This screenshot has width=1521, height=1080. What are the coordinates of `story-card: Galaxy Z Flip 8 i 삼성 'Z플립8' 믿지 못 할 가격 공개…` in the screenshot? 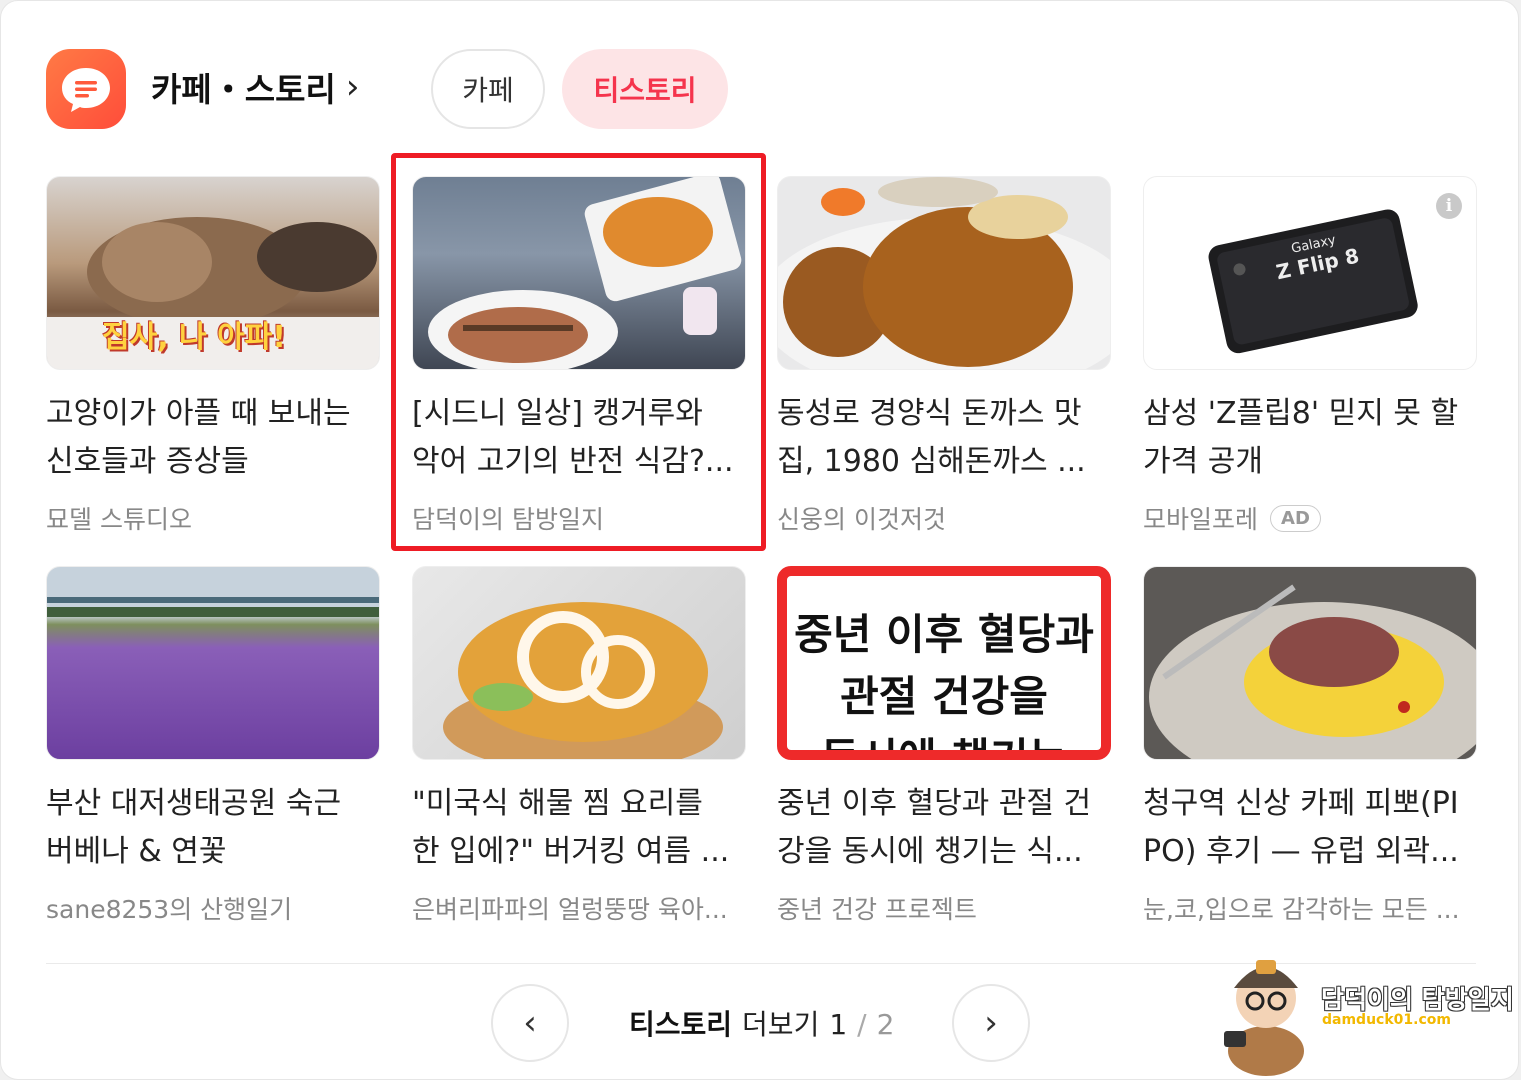 It's located at (1310, 356).